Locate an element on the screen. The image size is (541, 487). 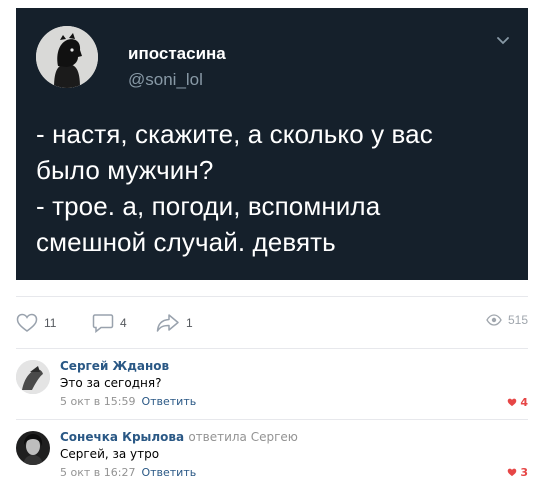
comment-like-button: 4 is located at coordinates (517, 402).